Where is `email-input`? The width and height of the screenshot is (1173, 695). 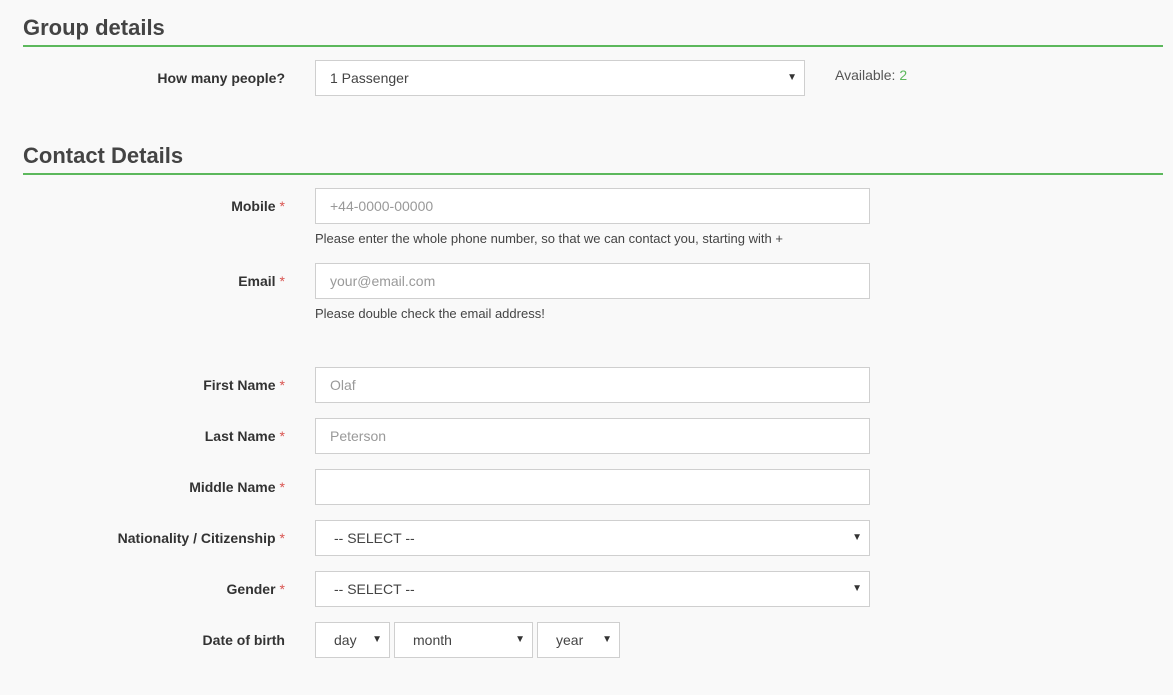 email-input is located at coordinates (592, 281).